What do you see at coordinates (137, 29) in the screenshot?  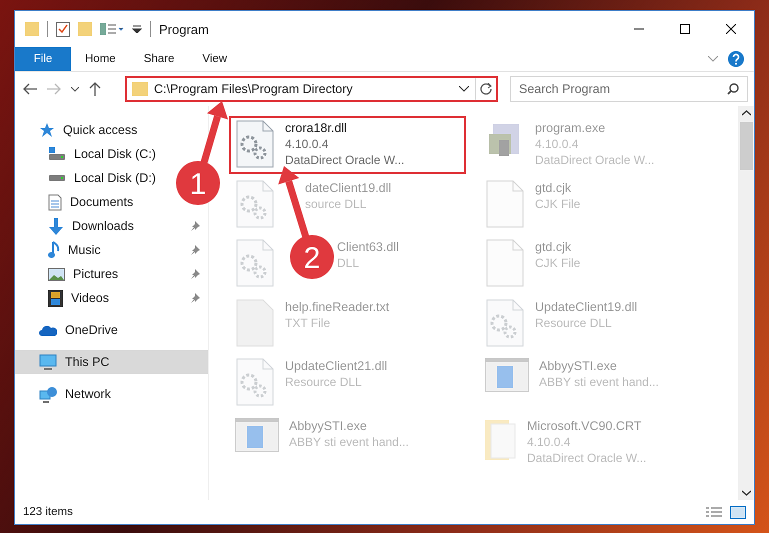 I see `dropdown-icon` at bounding box center [137, 29].